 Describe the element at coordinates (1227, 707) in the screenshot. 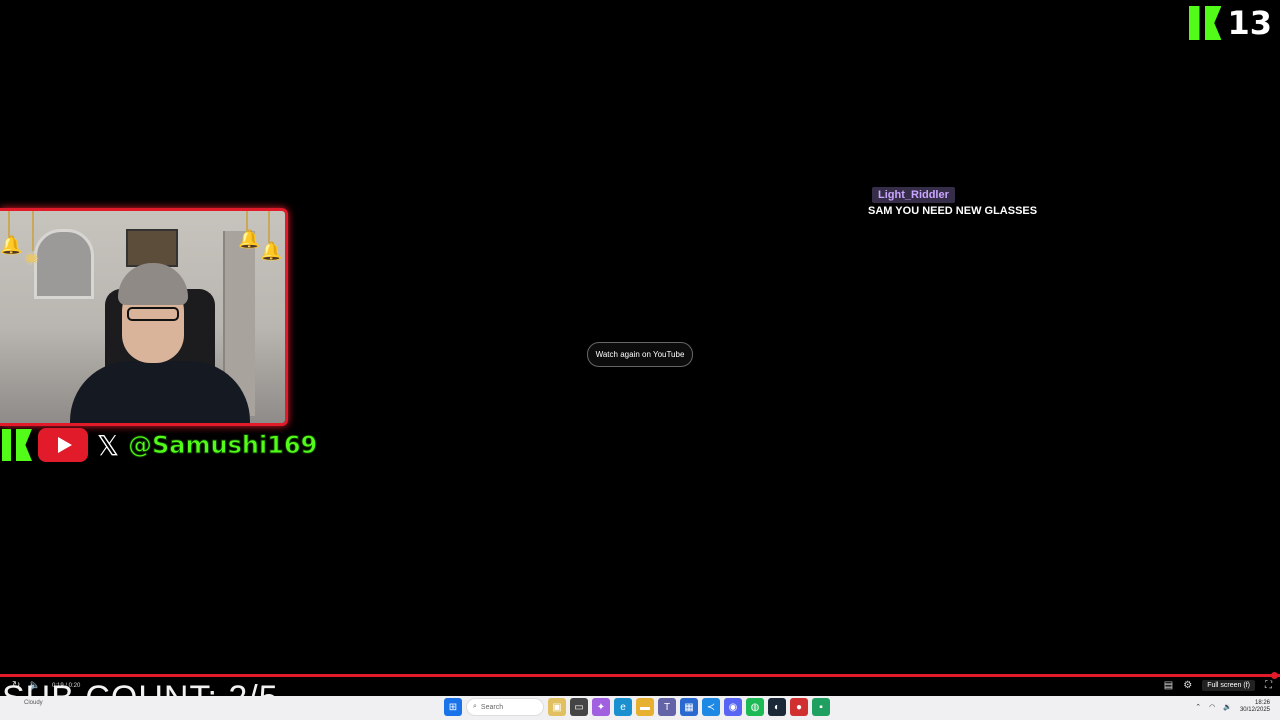

I see `volume-tray-icon: 🔉` at that location.